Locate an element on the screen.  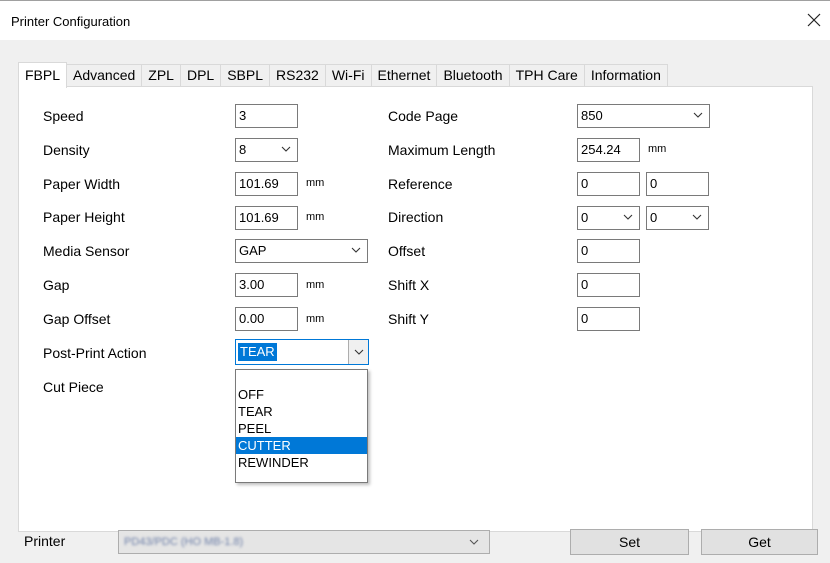
density-combo: 8 is located at coordinates (266, 150).